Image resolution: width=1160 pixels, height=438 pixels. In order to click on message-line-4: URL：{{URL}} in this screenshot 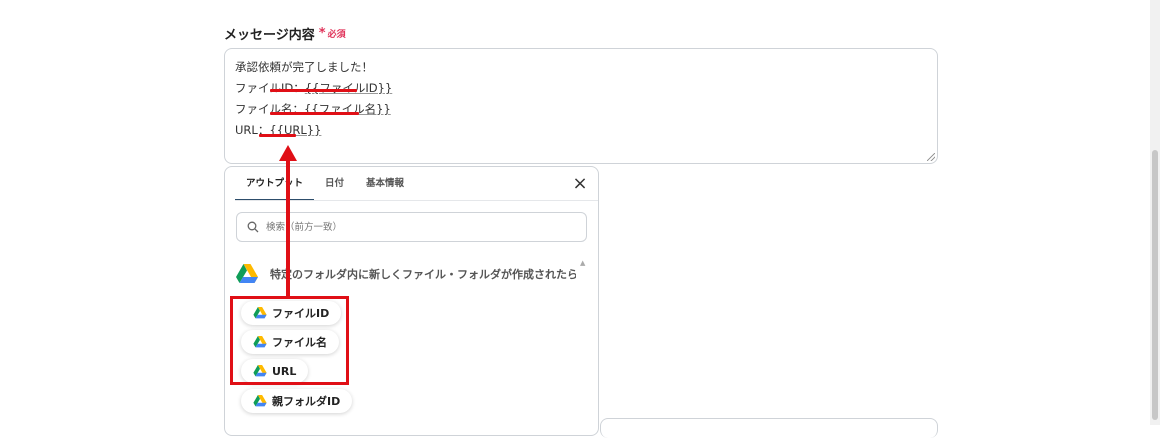, I will do `click(278, 130)`.